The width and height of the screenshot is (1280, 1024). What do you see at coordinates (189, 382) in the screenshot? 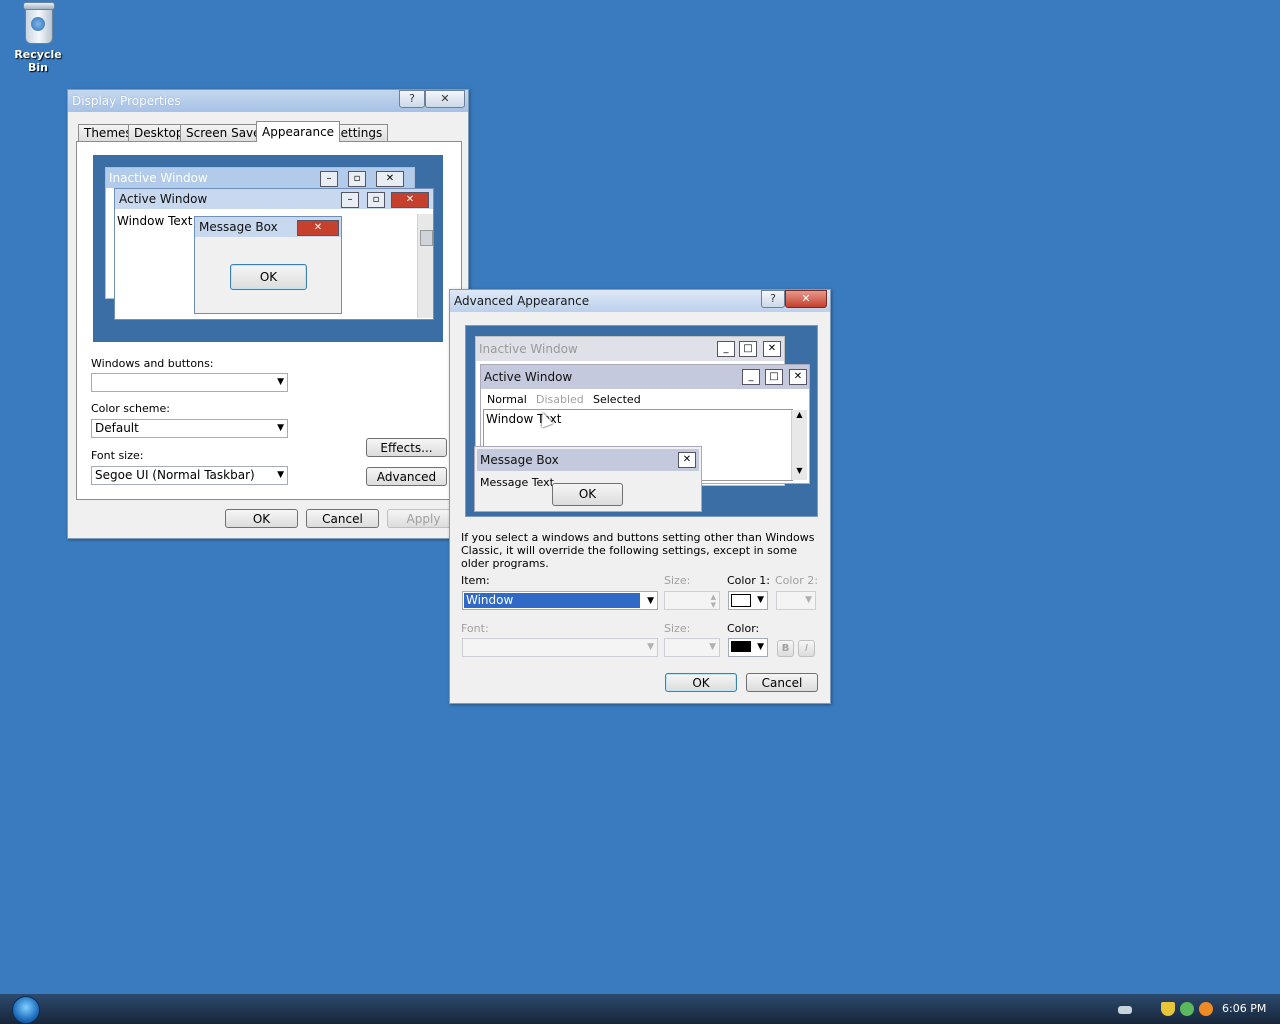
I see `windows-and-buttons-select: ▼` at bounding box center [189, 382].